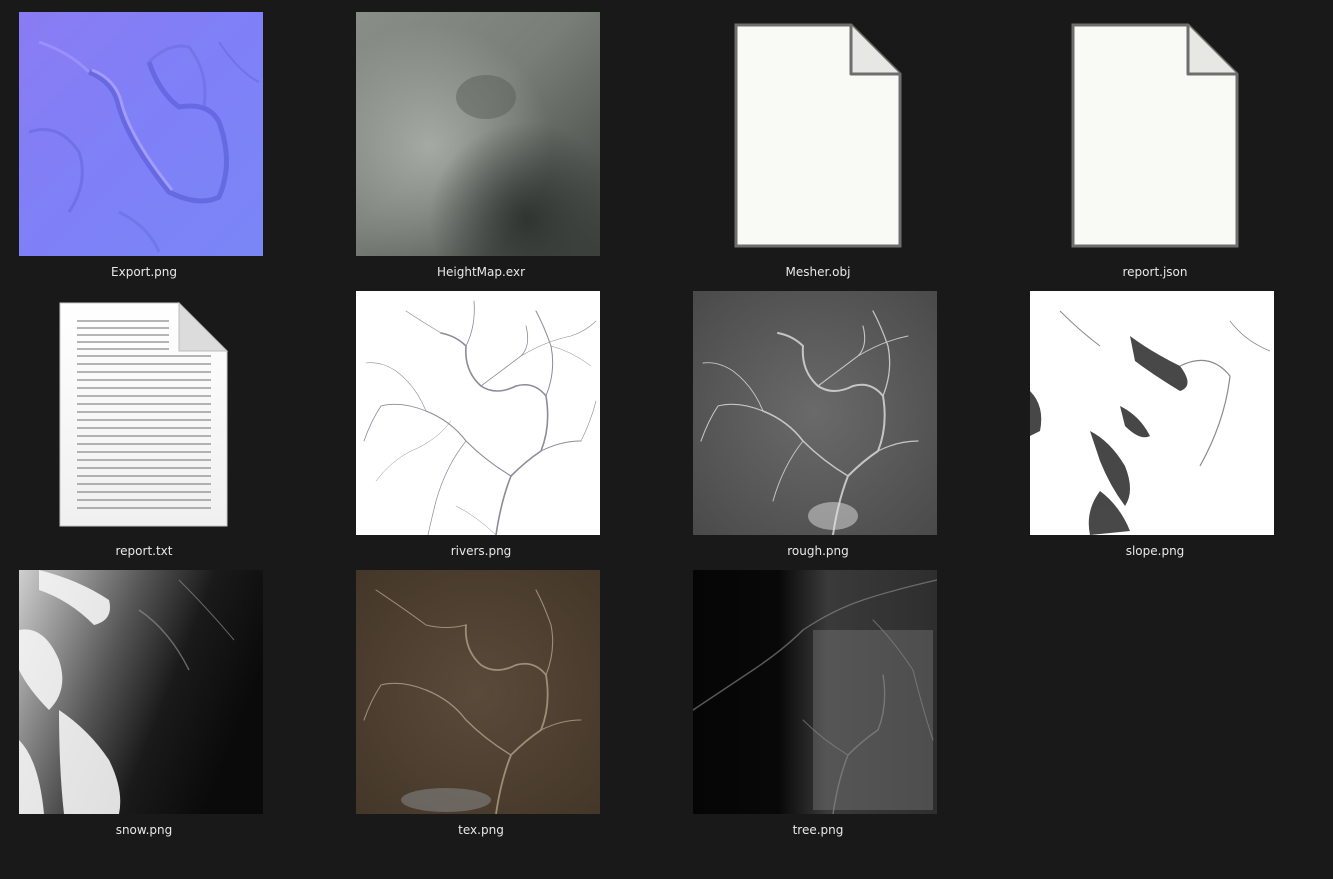  What do you see at coordinates (144, 551) in the screenshot?
I see `file-name: report.txt` at bounding box center [144, 551].